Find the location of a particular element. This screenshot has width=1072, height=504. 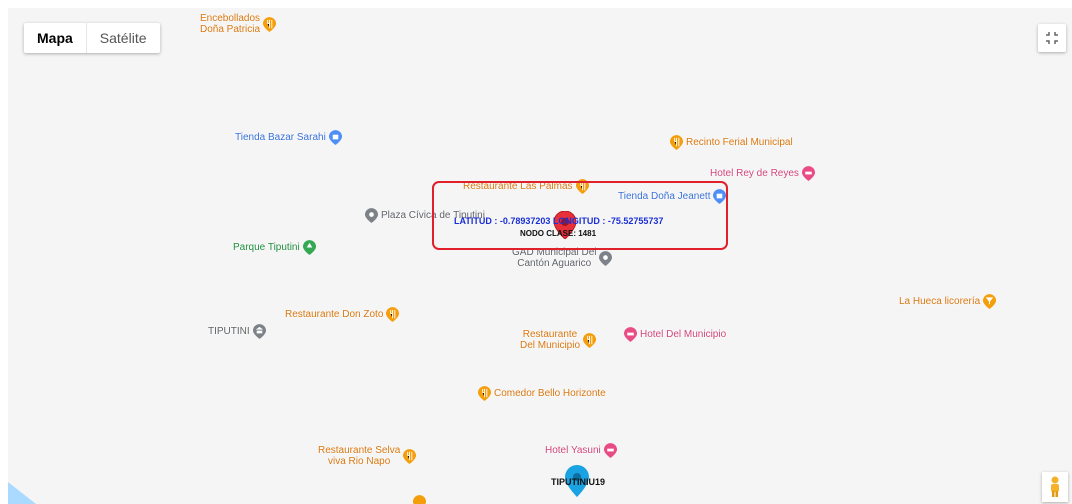

poi-encebollados: Encebollados Doña Patricia is located at coordinates (238, 24).